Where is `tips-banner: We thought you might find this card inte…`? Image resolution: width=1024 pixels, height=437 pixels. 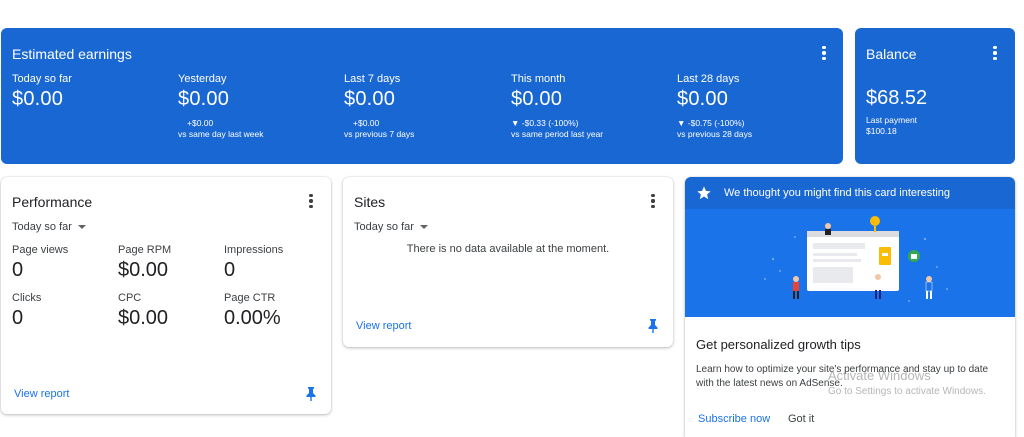 tips-banner: We thought you might find this card inte… is located at coordinates (850, 193).